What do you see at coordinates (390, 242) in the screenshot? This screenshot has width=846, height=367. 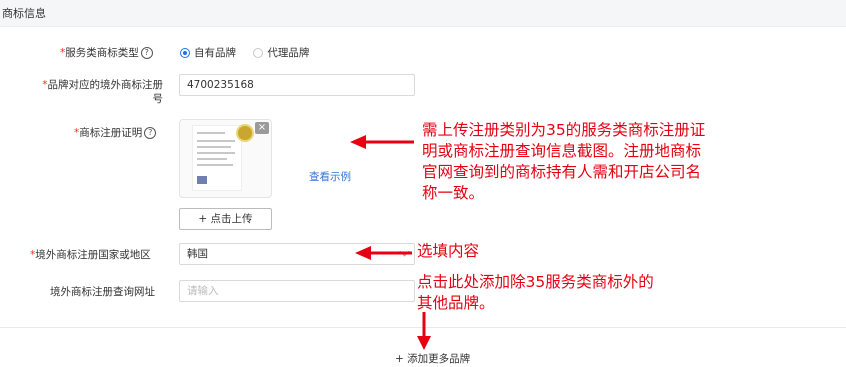 I see `annotation-arrows` at bounding box center [390, 242].